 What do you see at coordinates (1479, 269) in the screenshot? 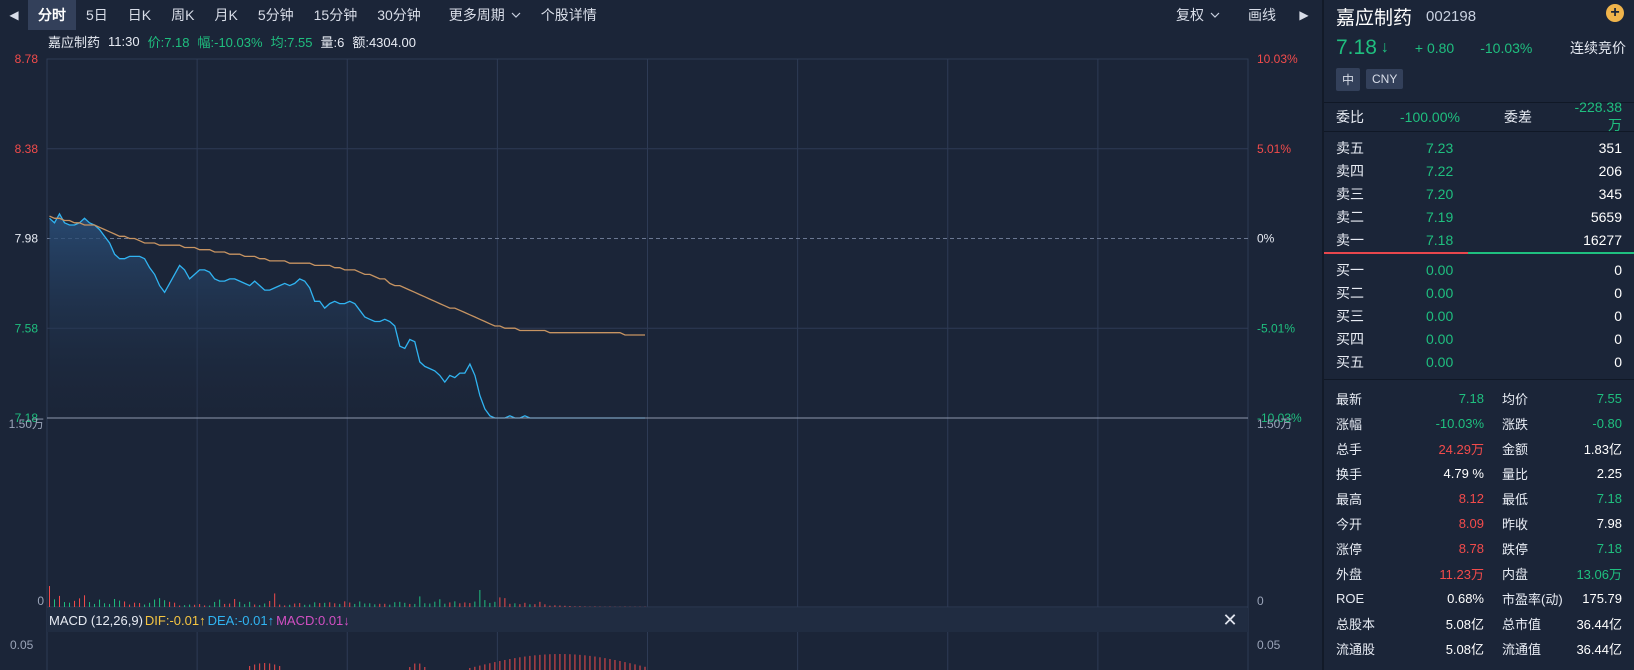
I see `bid-row: 买一 0.00 0` at bounding box center [1479, 269].